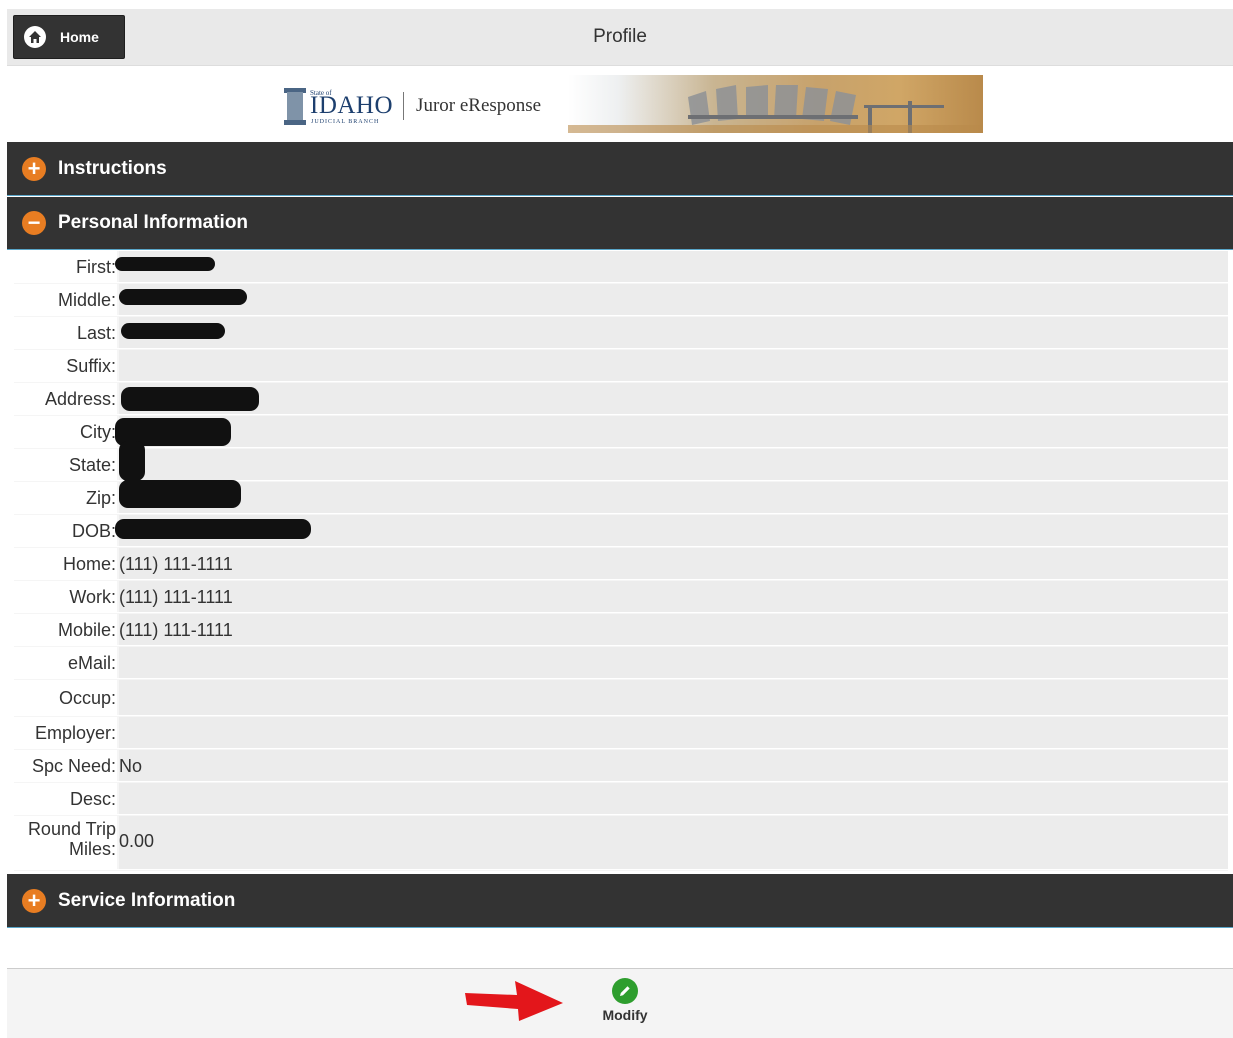 This screenshot has height=1038, width=1233. Describe the element at coordinates (514, 1001) in the screenshot. I see `red-arrow-annotation` at that location.